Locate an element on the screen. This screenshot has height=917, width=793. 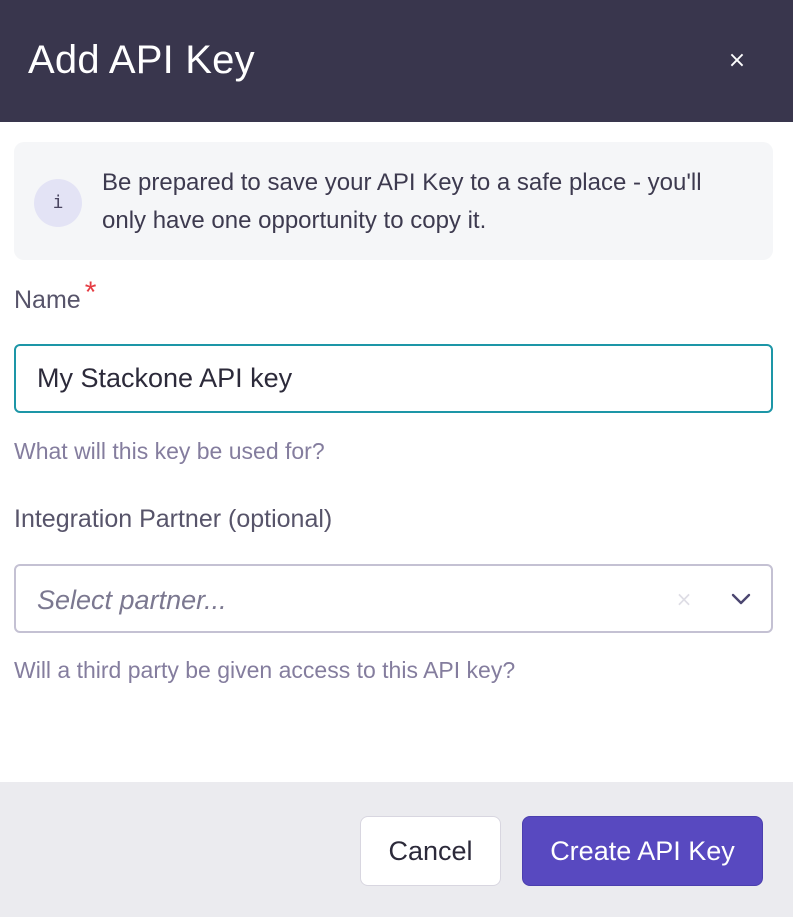
required-marker: * is located at coordinates (90, 292).